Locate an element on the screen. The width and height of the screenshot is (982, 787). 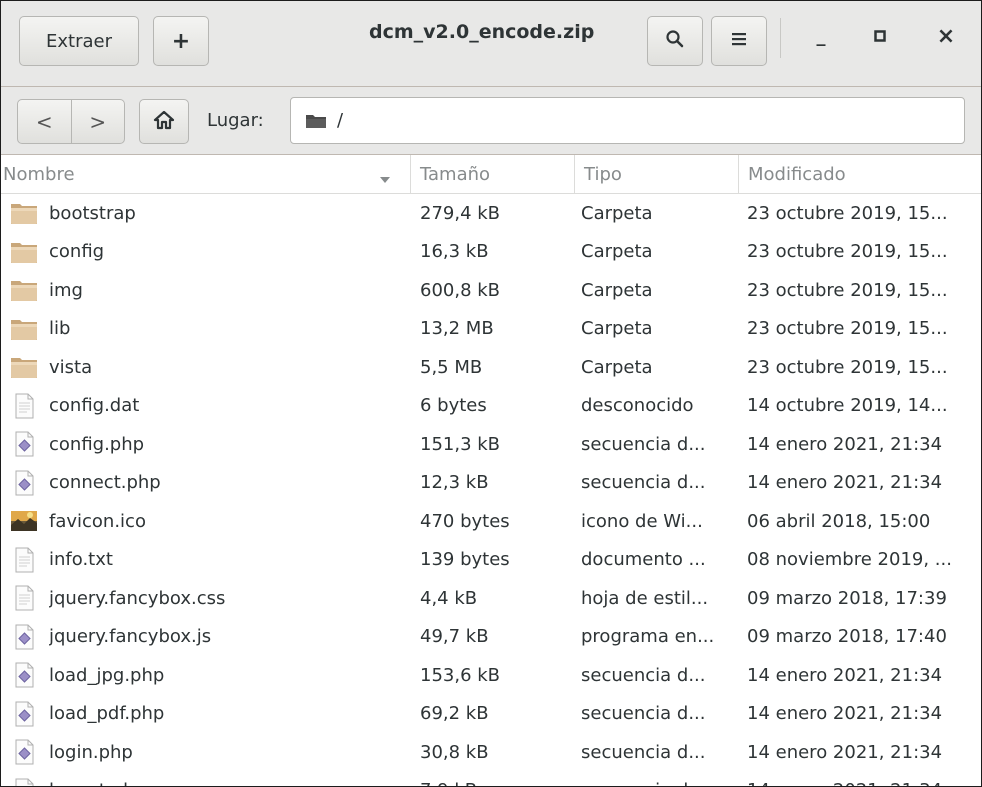
extract-button: Extraer is located at coordinates (79, 41).